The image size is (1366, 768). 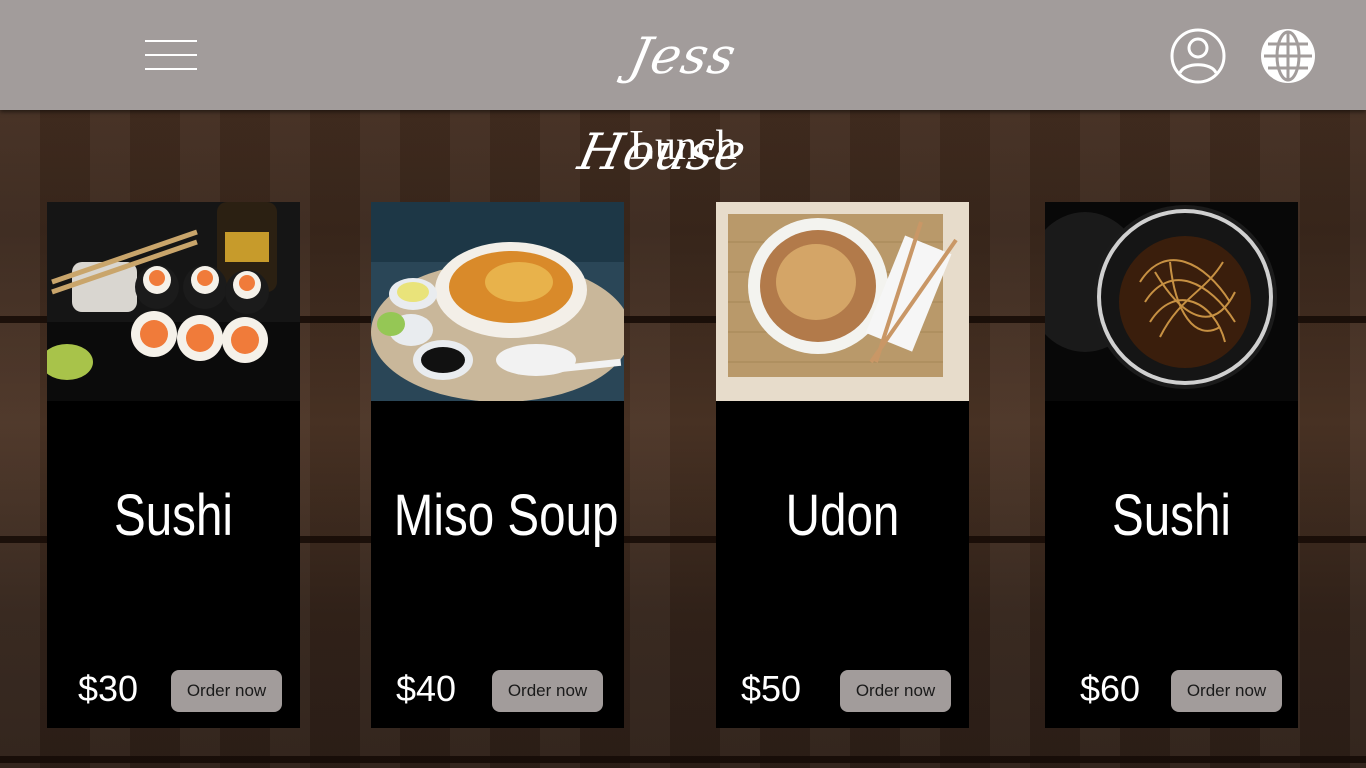 I want to click on menu-item-name: Udon, so click(x=842, y=515).